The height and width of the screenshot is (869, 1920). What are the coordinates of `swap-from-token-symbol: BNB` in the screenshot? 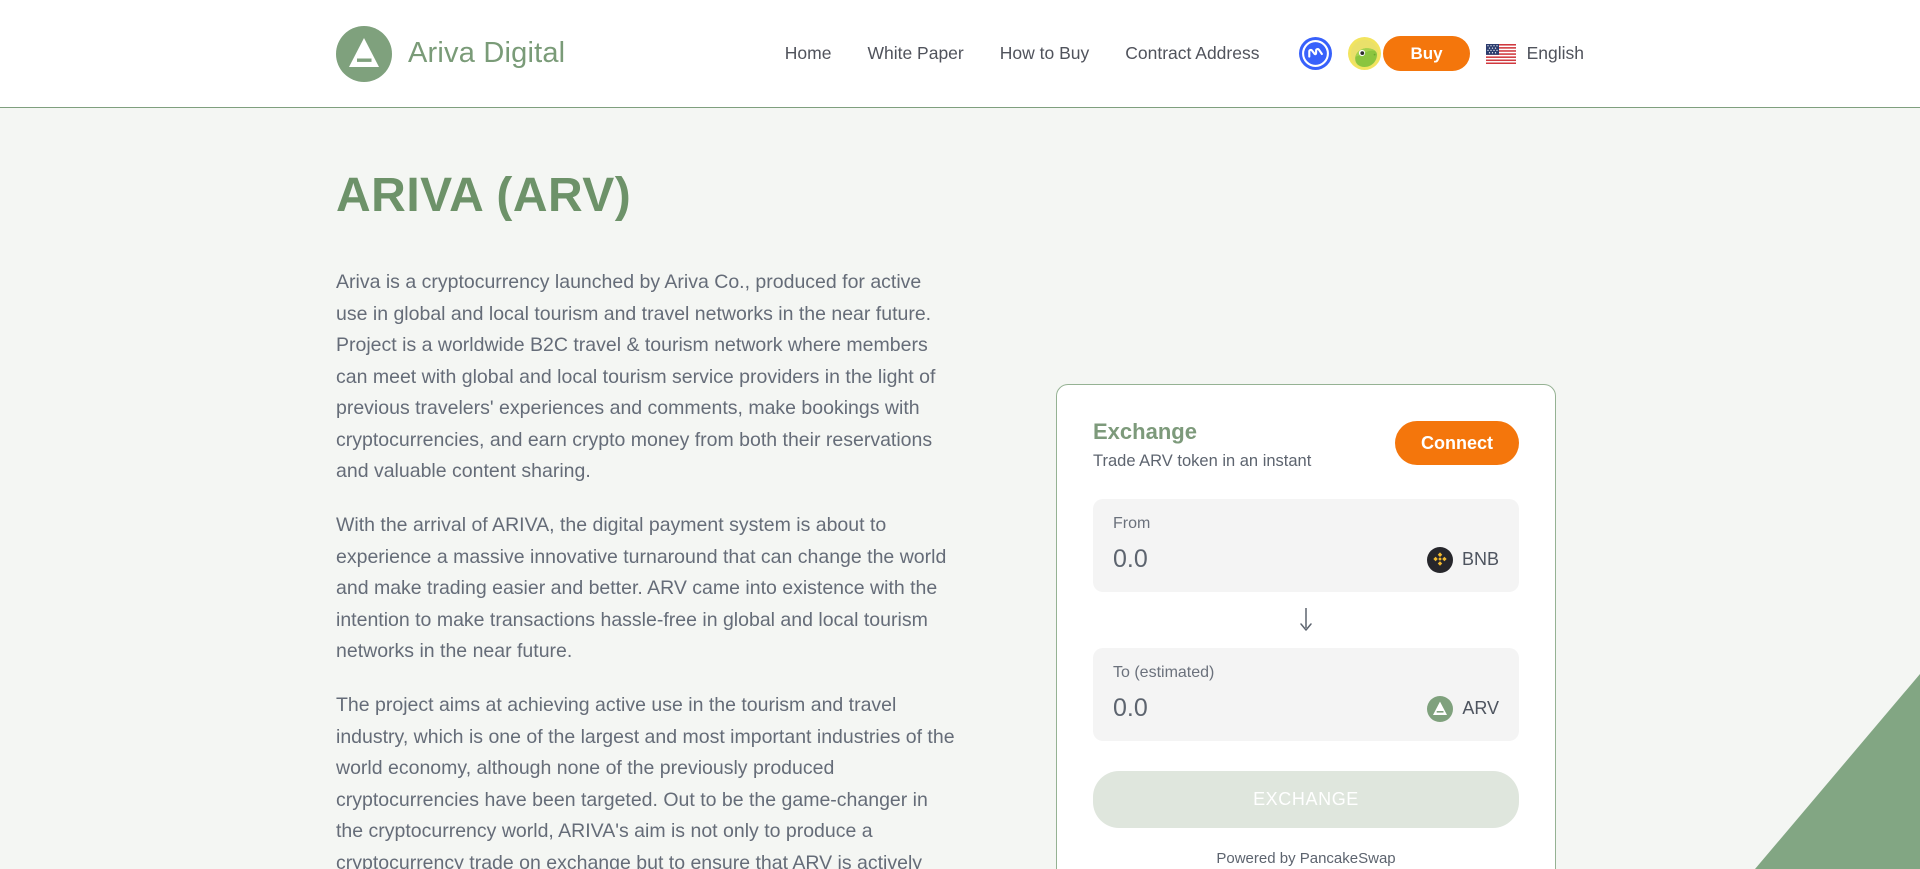 It's located at (1480, 559).